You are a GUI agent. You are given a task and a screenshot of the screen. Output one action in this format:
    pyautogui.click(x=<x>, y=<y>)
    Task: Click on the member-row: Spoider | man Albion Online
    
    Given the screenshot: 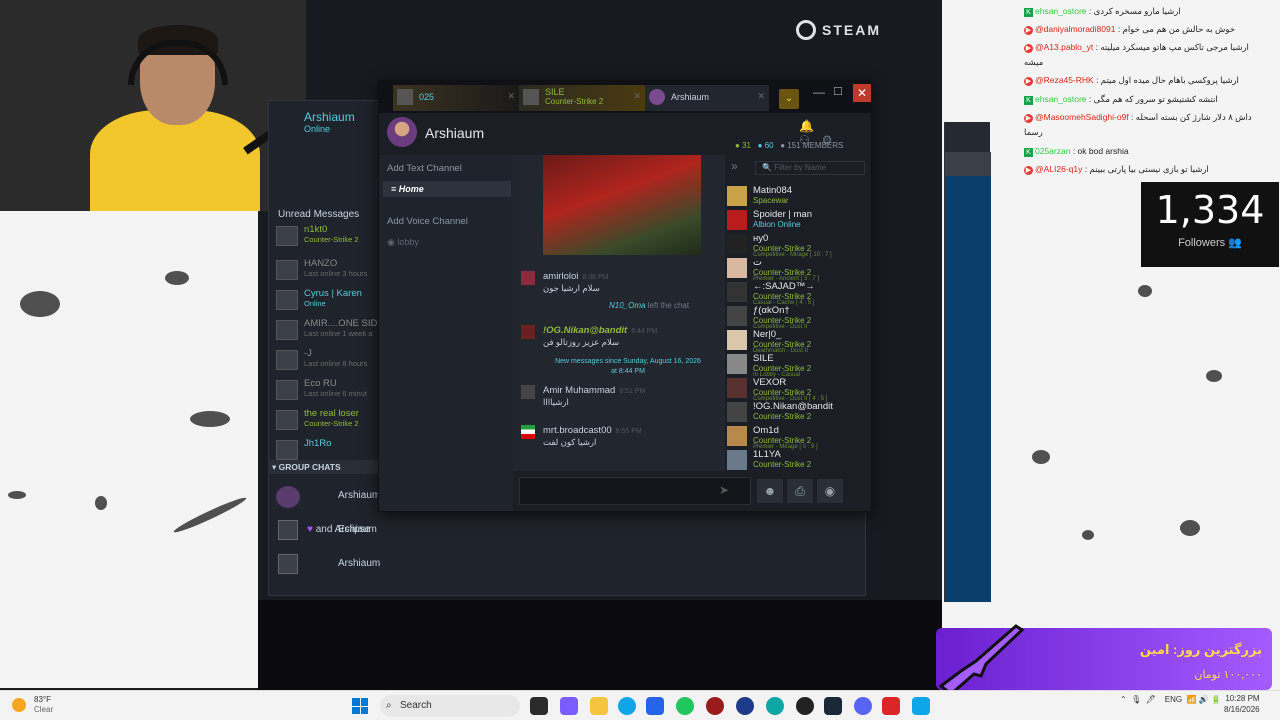 What is the action you would take?
    pyautogui.click(x=797, y=221)
    